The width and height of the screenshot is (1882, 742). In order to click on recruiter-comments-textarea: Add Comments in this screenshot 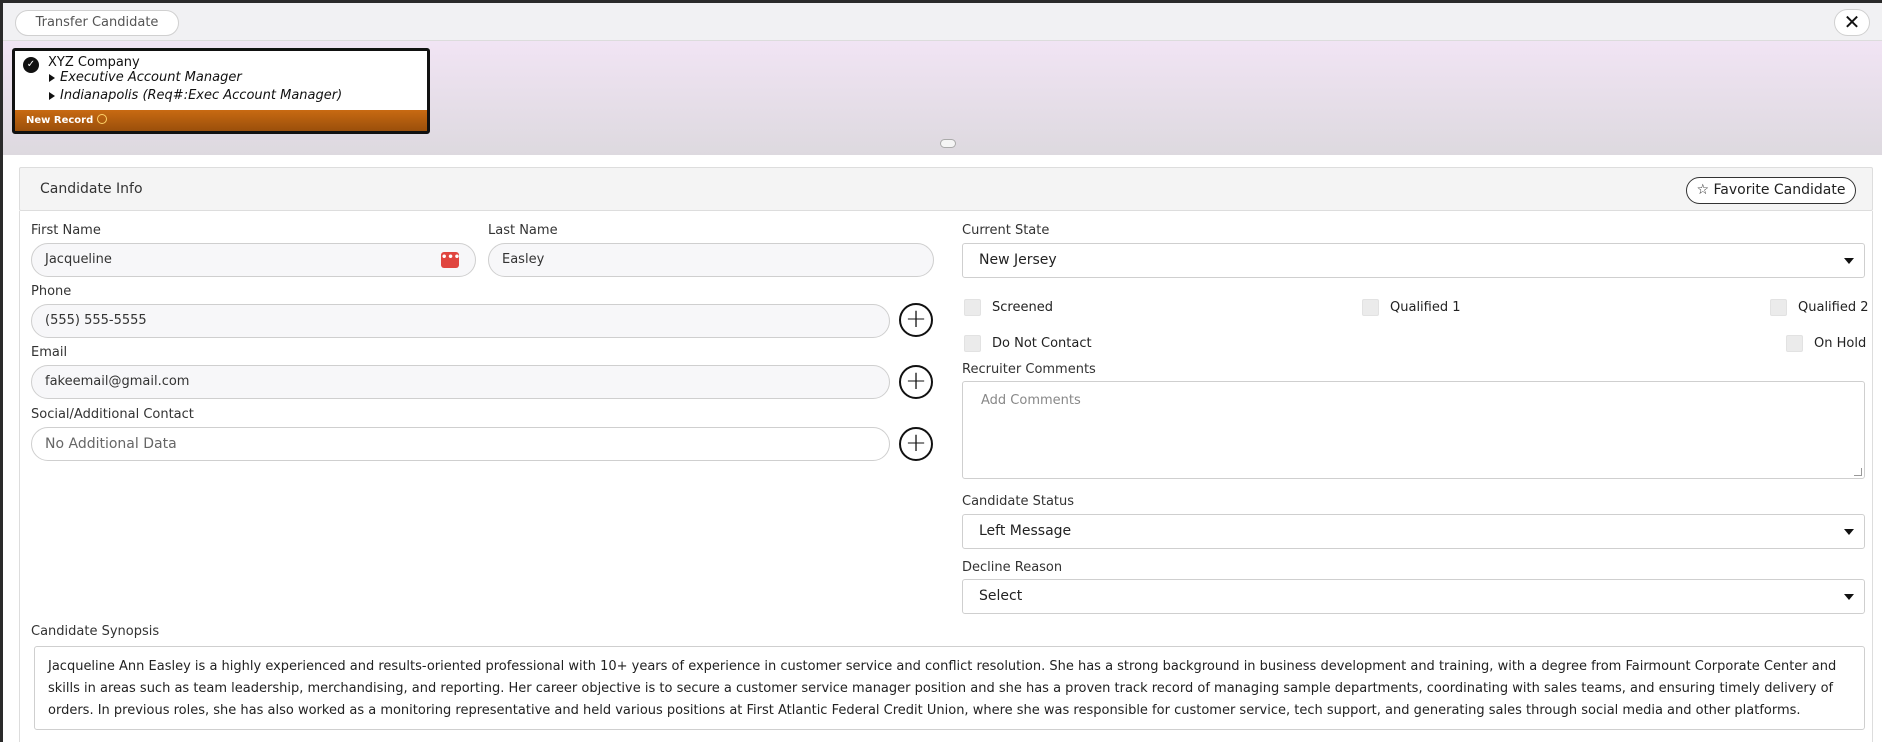, I will do `click(1413, 430)`.